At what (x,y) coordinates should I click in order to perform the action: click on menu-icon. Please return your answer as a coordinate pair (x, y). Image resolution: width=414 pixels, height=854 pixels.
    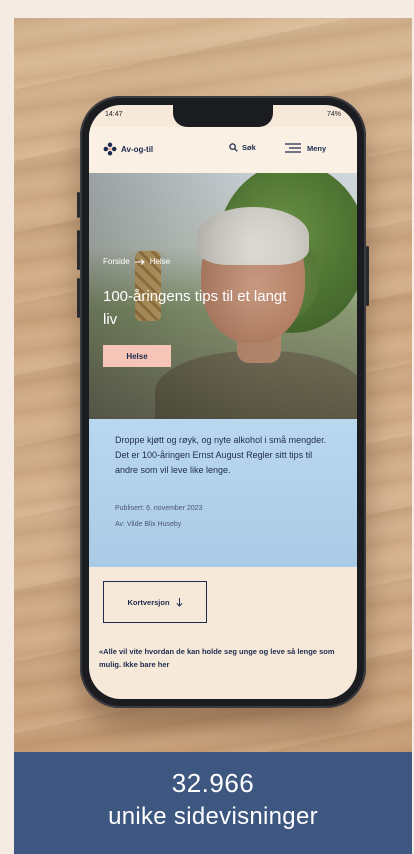
    Looking at the image, I should click on (293, 148).